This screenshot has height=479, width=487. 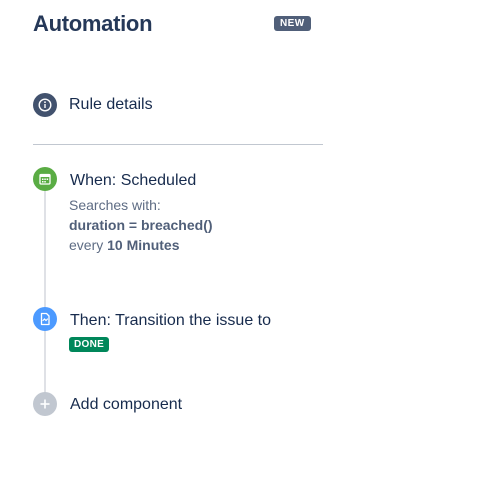 What do you see at coordinates (89, 344) in the screenshot?
I see `status-lozenge-done: DONE` at bounding box center [89, 344].